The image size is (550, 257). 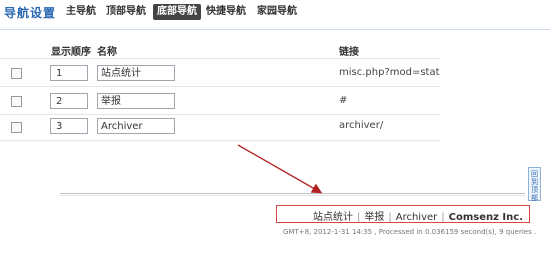 What do you see at coordinates (333, 217) in the screenshot?
I see `footer-link-stats: 站点统计` at bounding box center [333, 217].